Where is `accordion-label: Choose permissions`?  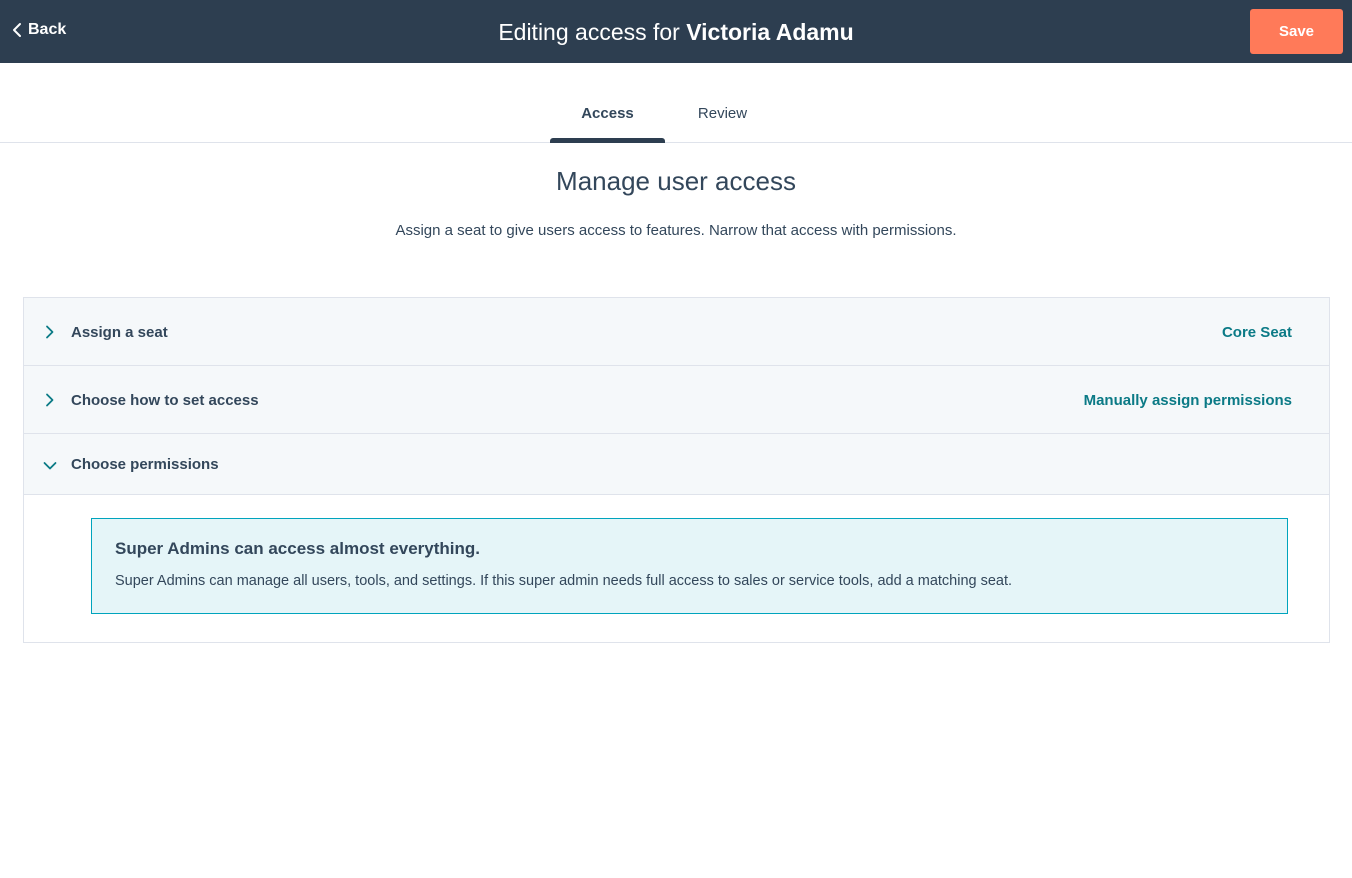
accordion-label: Choose permissions is located at coordinates (145, 464).